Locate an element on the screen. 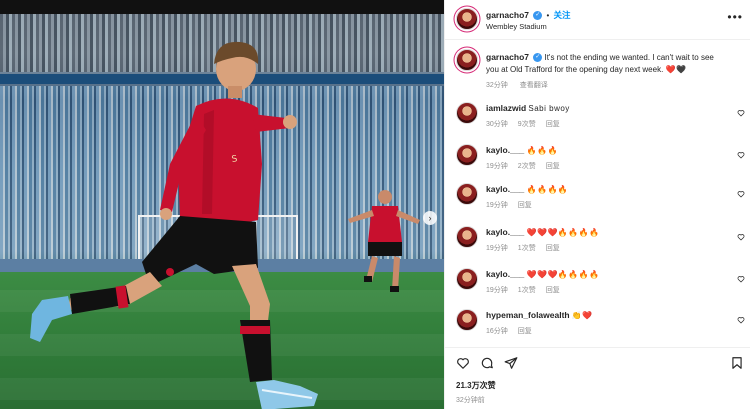 This screenshot has height=409, width=750. comment-text: iamlazwid Sabi bwoy is located at coordinates (606, 109).